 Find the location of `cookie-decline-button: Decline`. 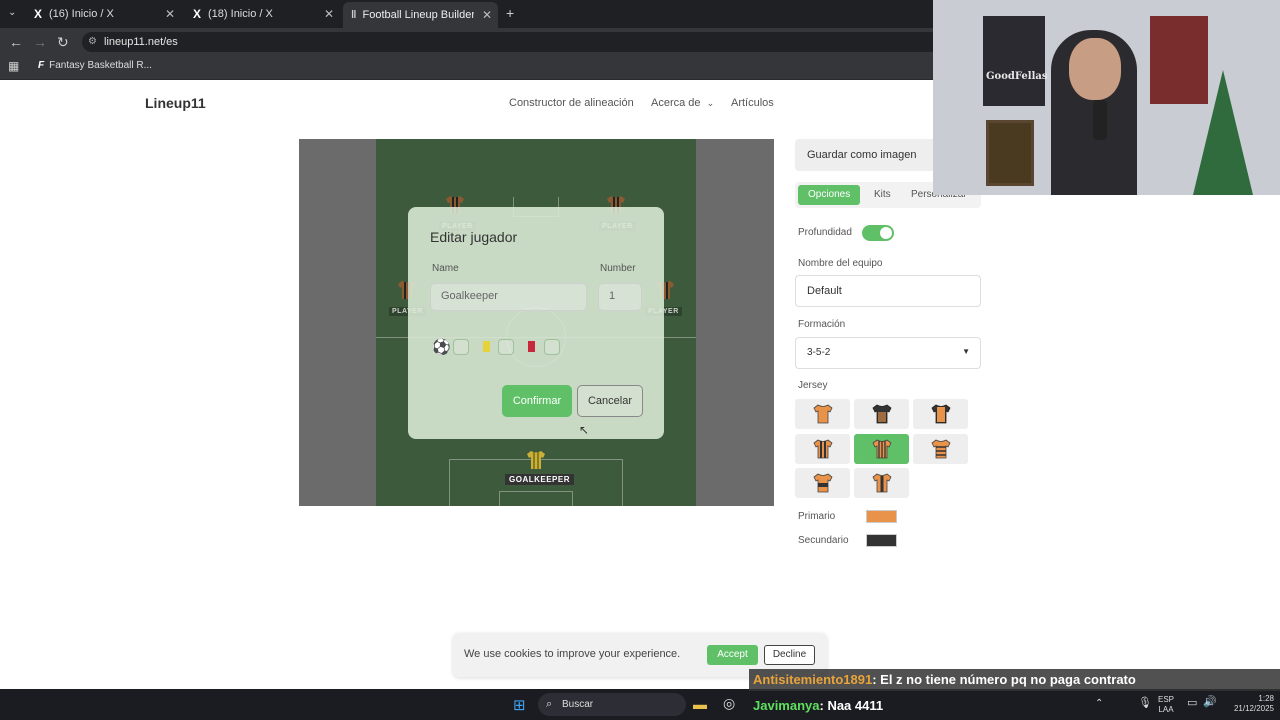

cookie-decline-button: Decline is located at coordinates (789, 655).